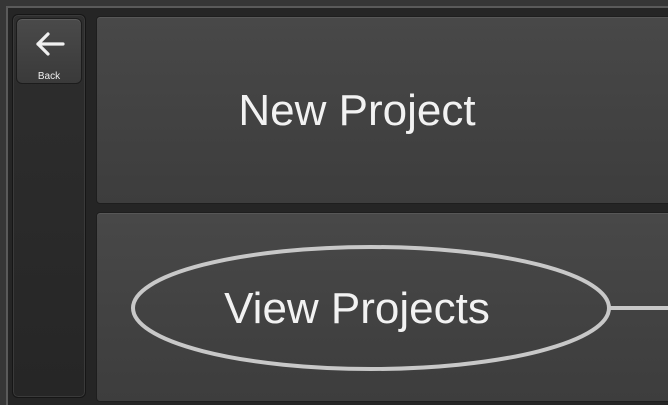 The height and width of the screenshot is (405, 668). What do you see at coordinates (357, 110) in the screenshot?
I see `new-project-label: New Project` at bounding box center [357, 110].